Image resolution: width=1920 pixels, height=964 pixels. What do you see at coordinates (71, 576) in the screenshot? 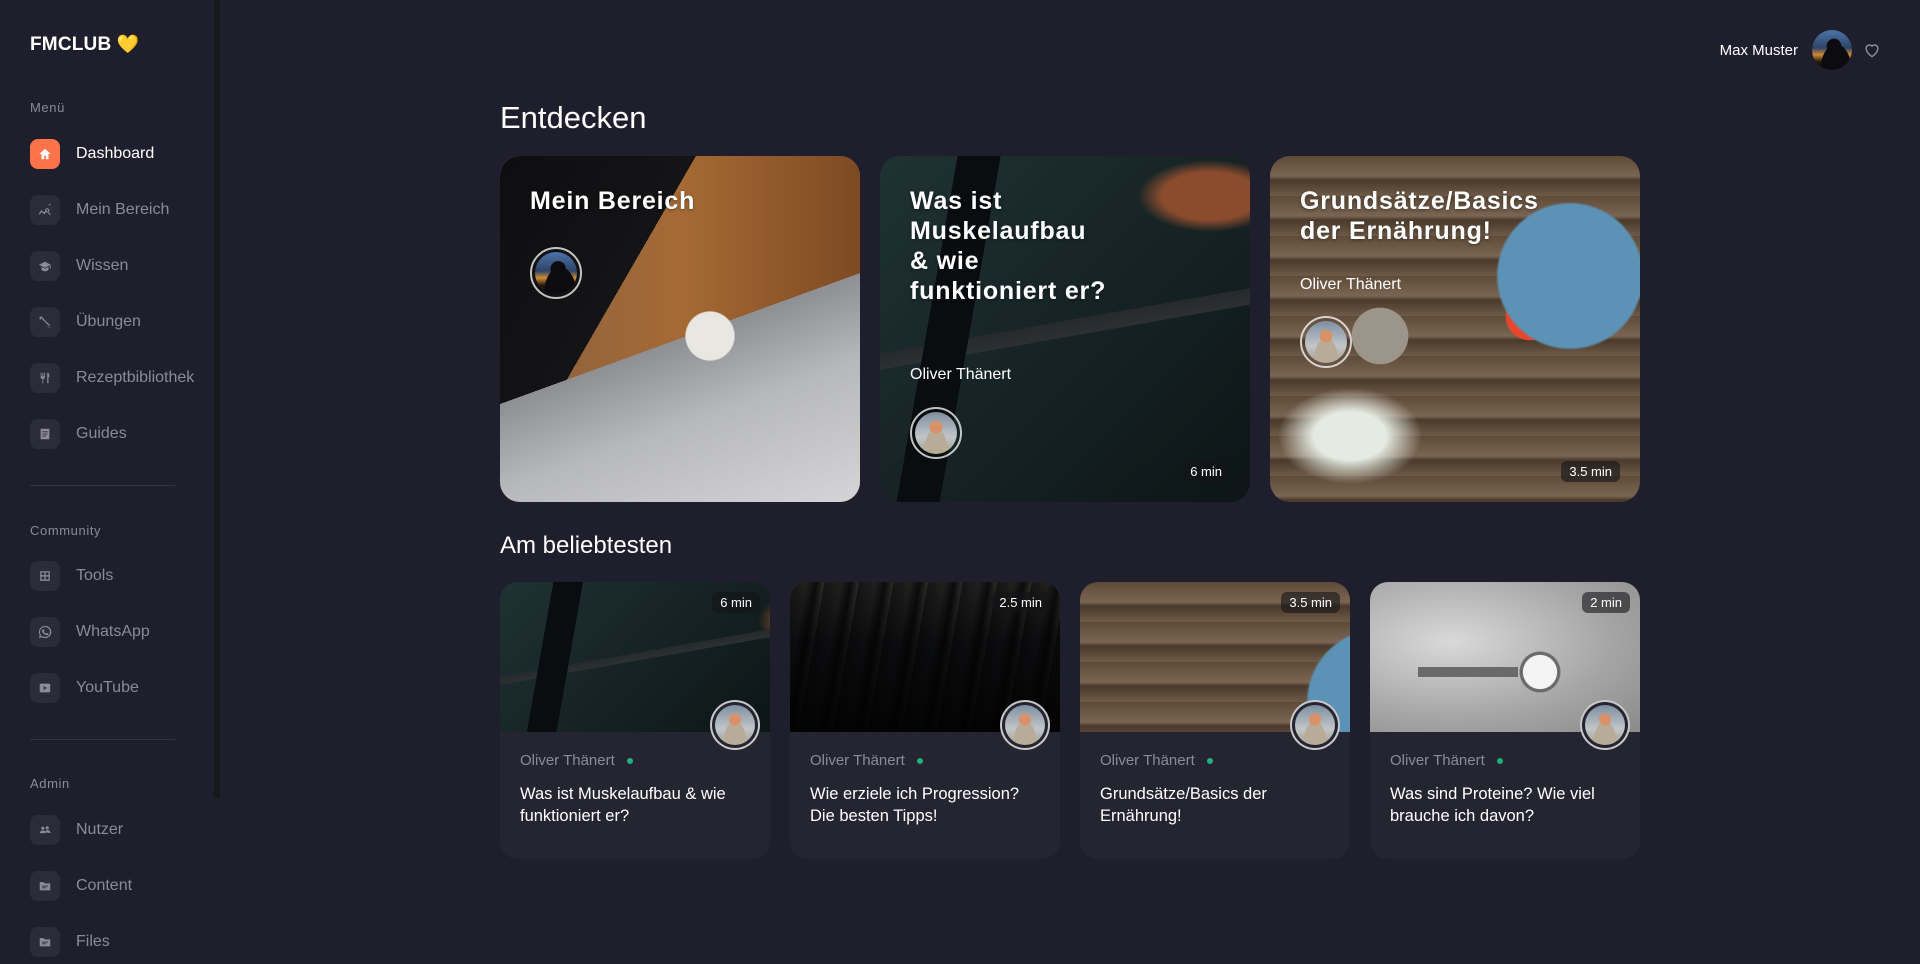
I see `sidebar-item-tools: Tools` at bounding box center [71, 576].